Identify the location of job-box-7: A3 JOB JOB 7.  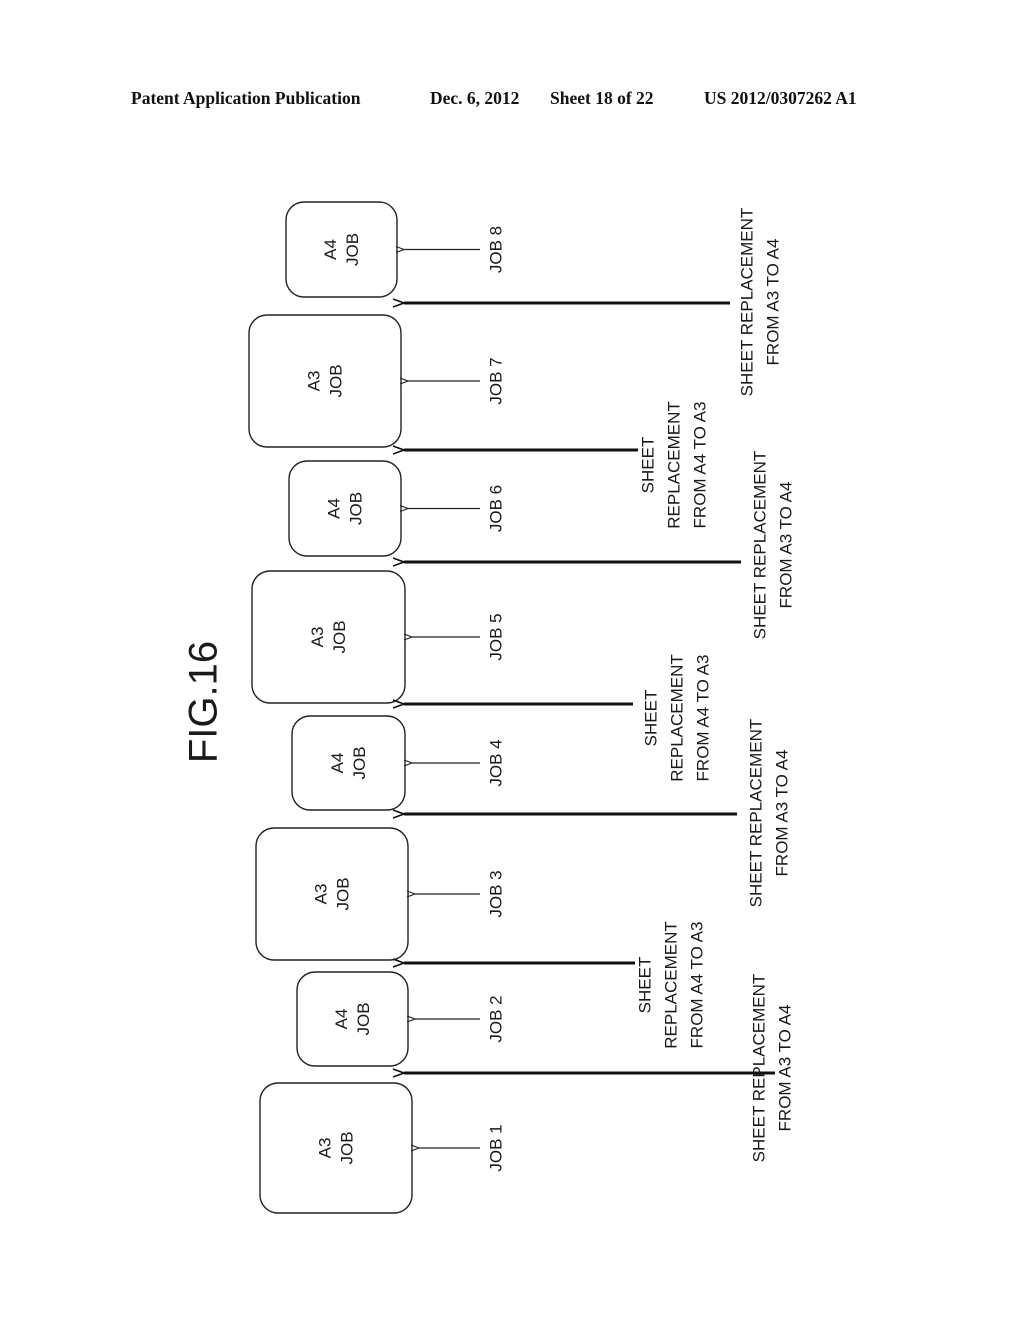
(376, 381).